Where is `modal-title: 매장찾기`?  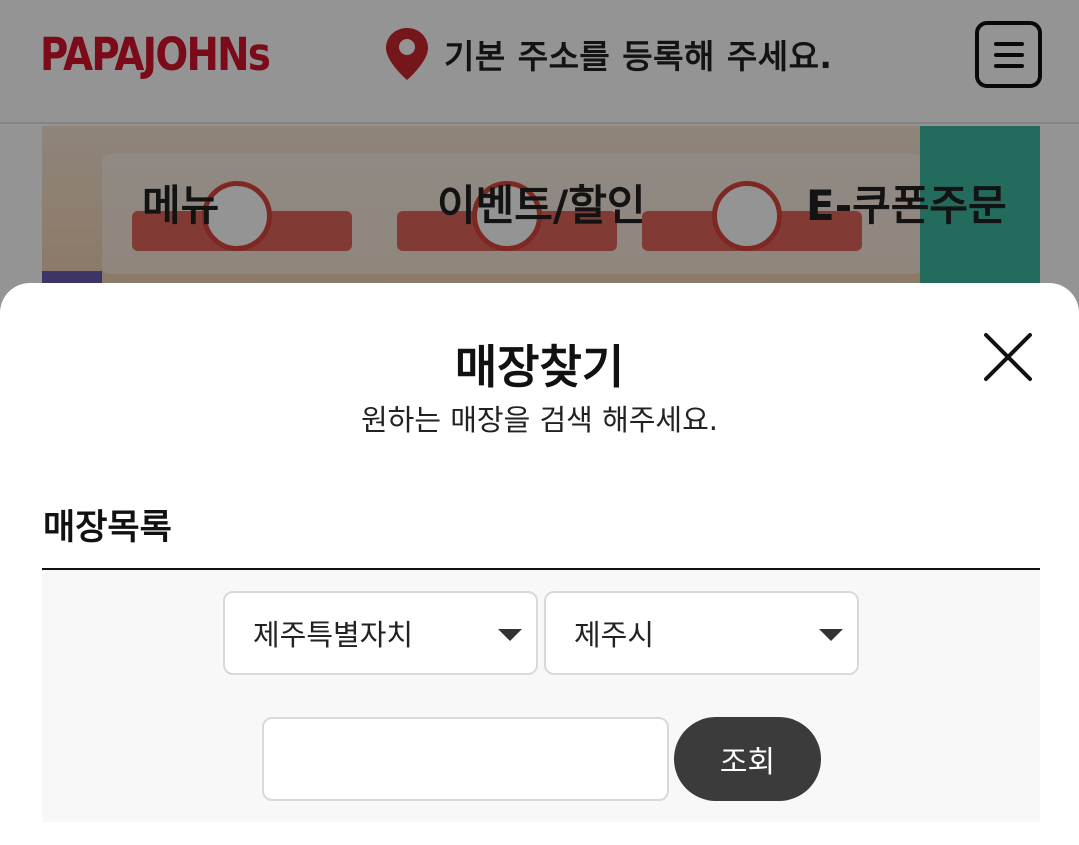 modal-title: 매장찾기 is located at coordinates (539, 367).